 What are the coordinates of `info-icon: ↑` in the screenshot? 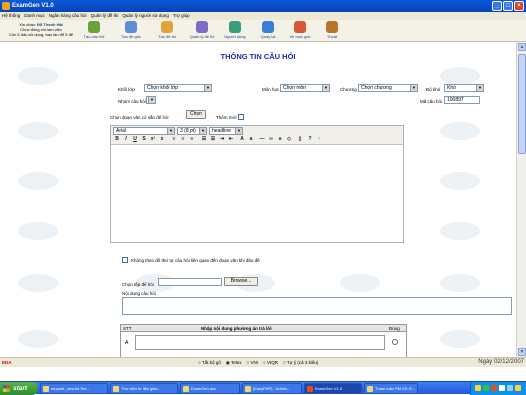 It's located at (319, 139).